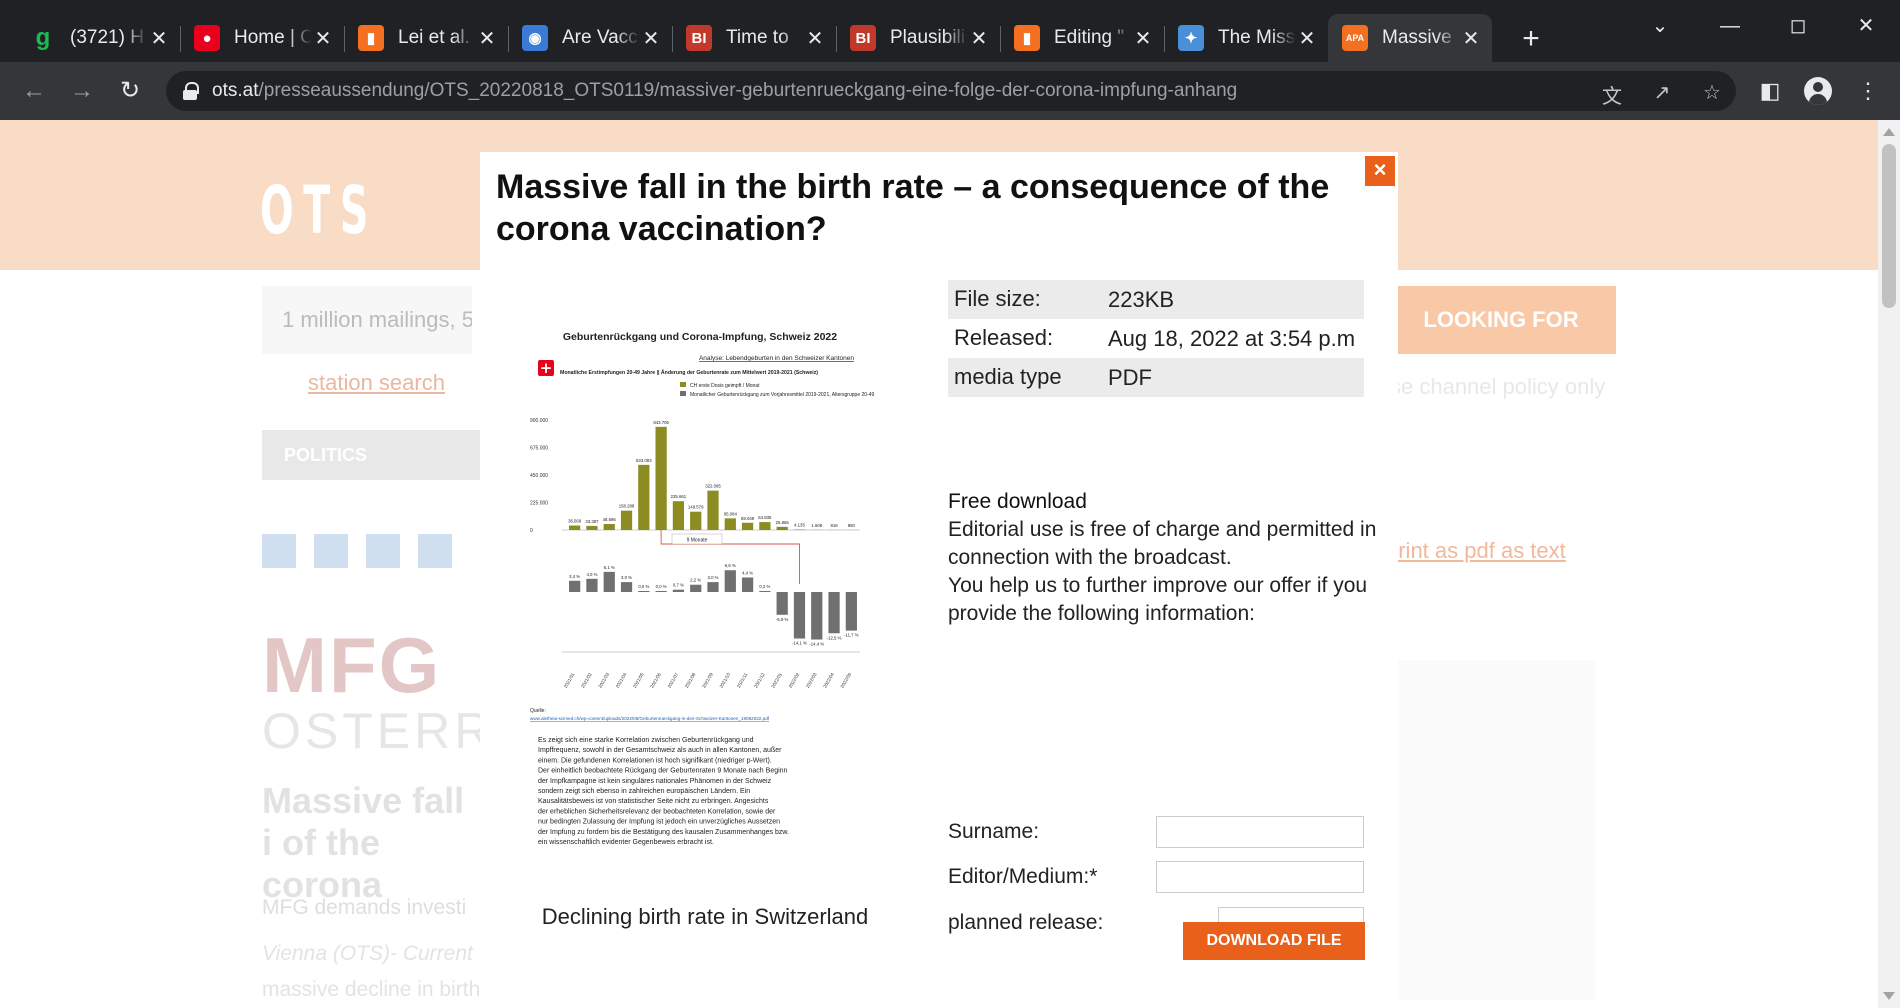 The width and height of the screenshot is (1900, 1008). I want to click on browser-tab: ▮ Editing " ✕, so click(1082, 38).